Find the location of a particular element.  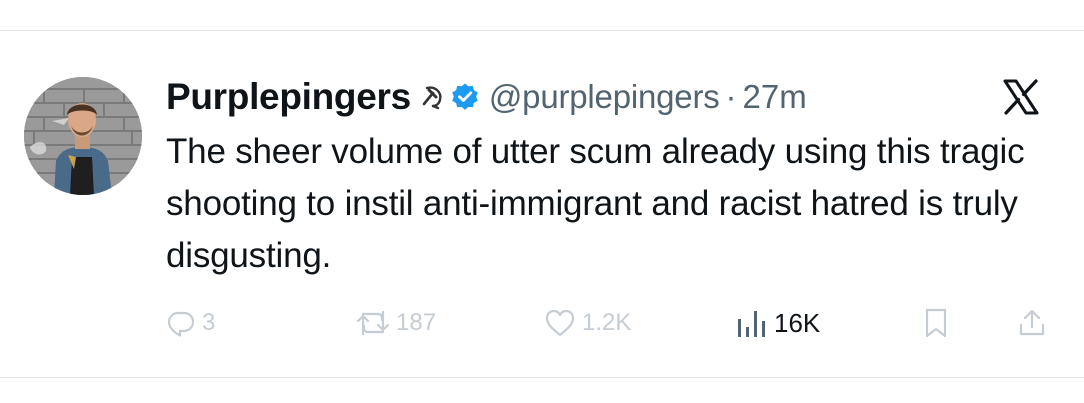

tweet-header: Purplepingers @purplepingers · 27m is located at coordinates (486, 97).